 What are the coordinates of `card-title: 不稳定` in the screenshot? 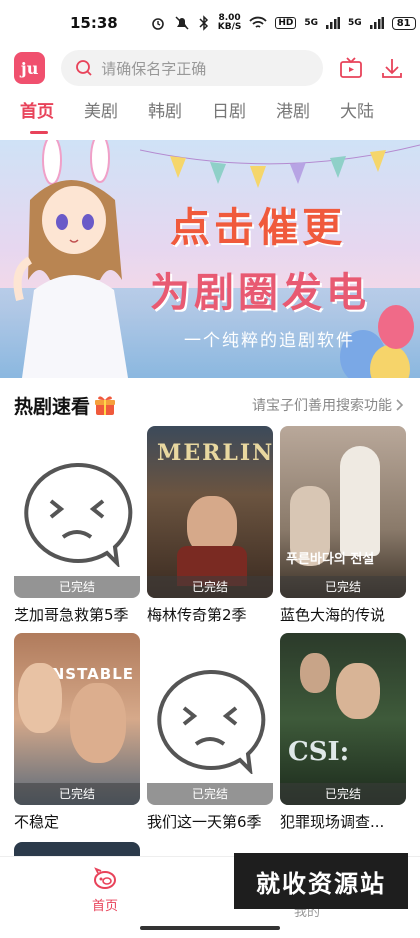 It's located at (37, 822).